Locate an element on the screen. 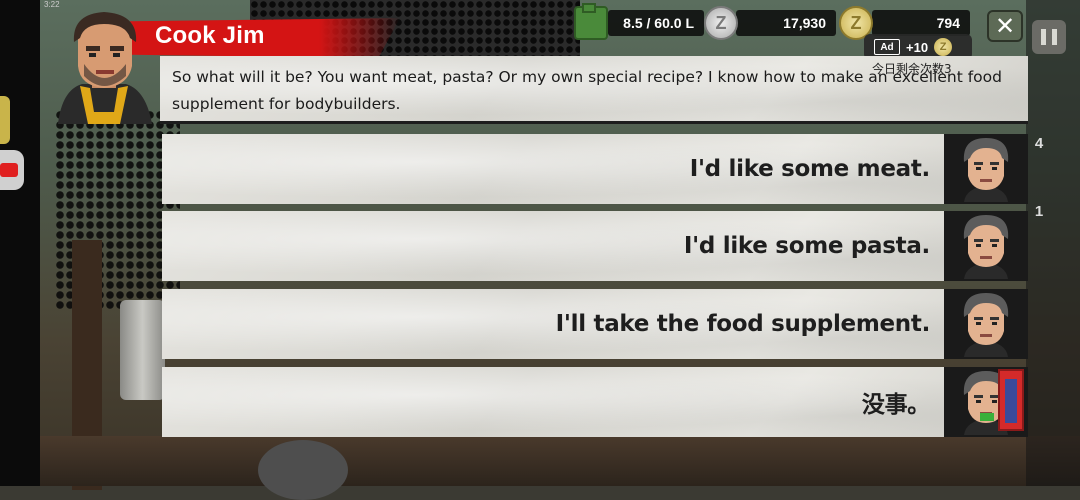 Image resolution: width=1080 pixels, height=500 pixels. dialogue-option: 没事。 is located at coordinates (595, 402).